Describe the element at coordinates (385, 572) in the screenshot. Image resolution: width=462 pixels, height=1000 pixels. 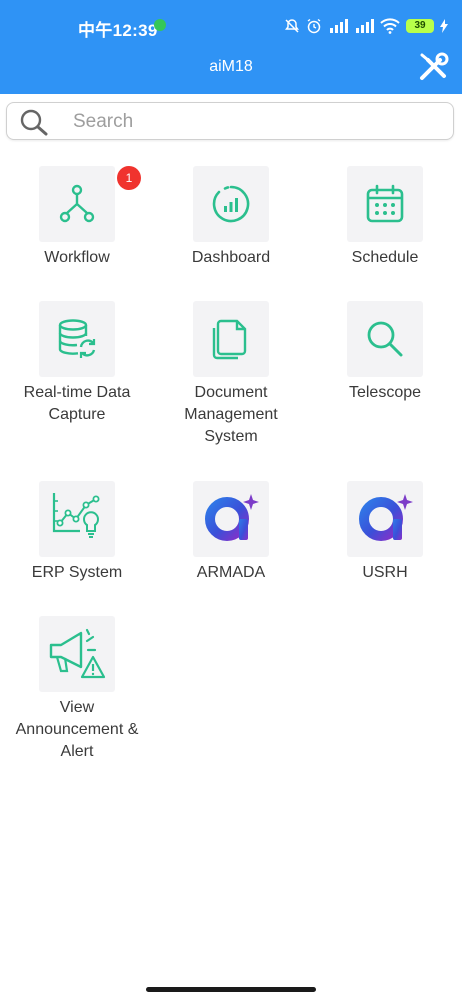
I see `app-label: USRH` at that location.